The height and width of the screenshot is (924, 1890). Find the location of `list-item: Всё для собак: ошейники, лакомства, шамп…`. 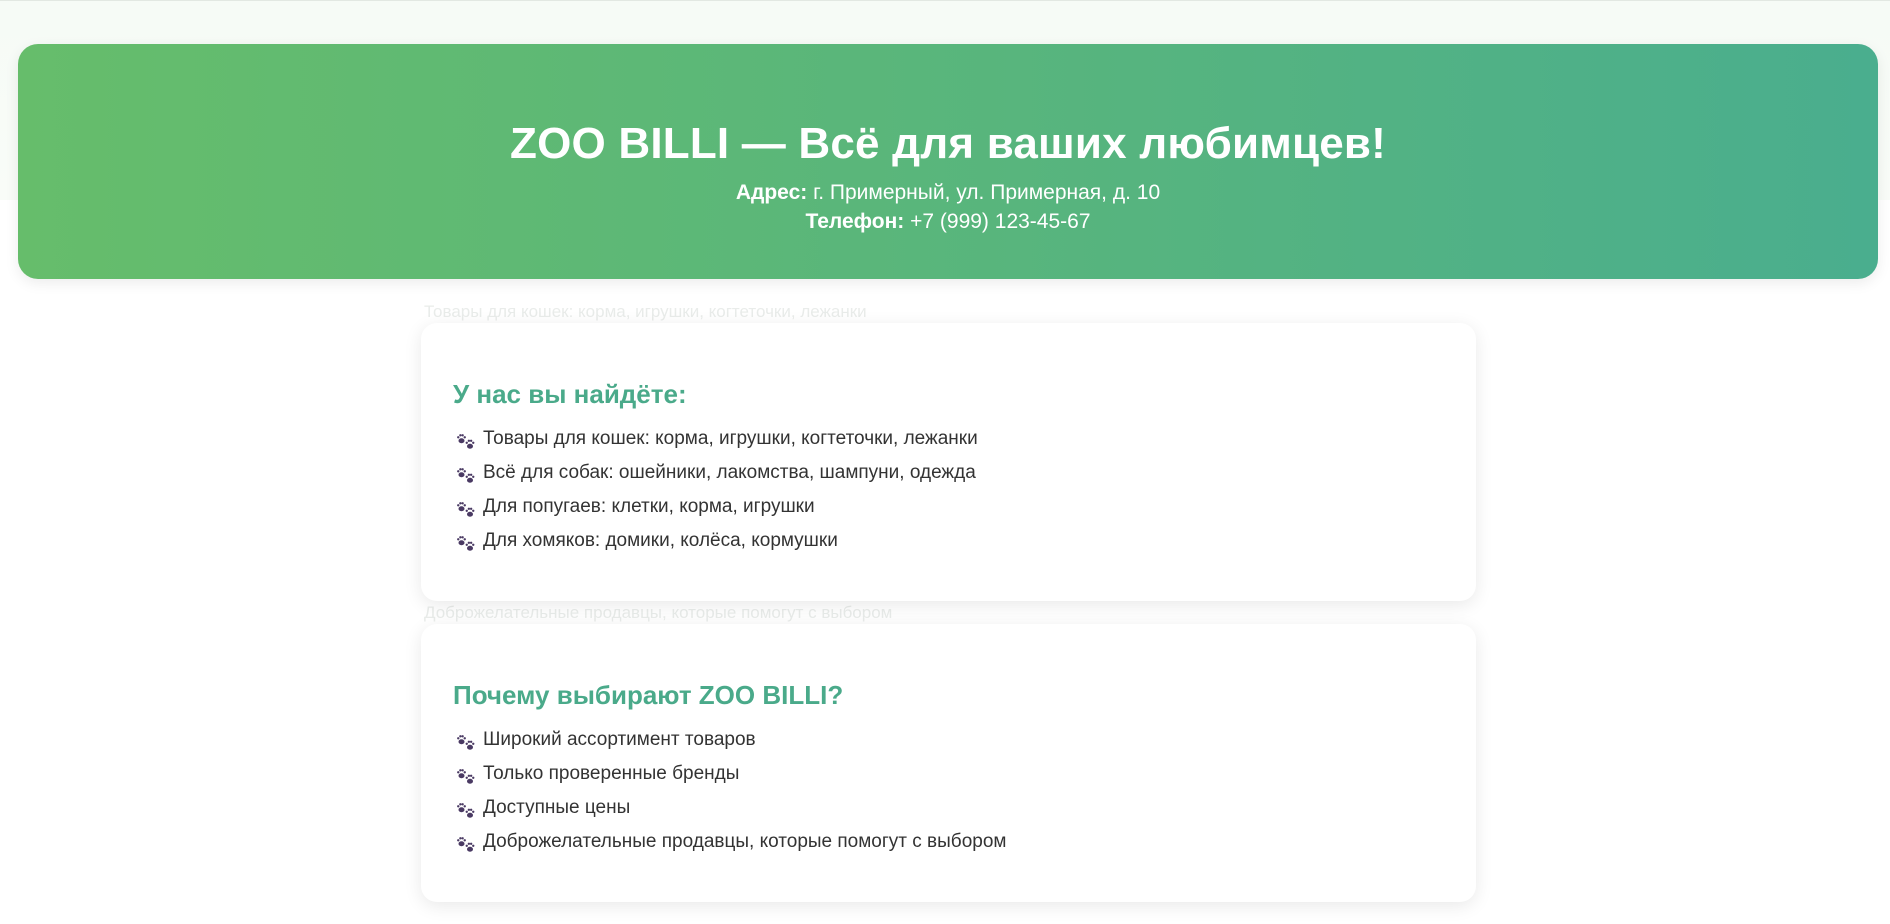

list-item: Всё для собак: ошейники, лакомства, шамп… is located at coordinates (948, 473).